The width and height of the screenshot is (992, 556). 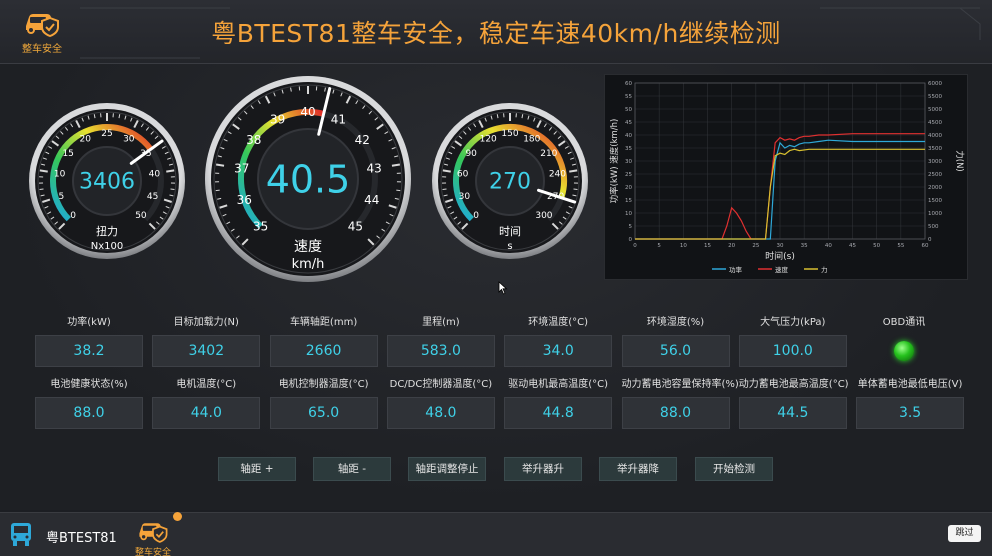 I want to click on param-value: 2660, so click(x=323, y=351).